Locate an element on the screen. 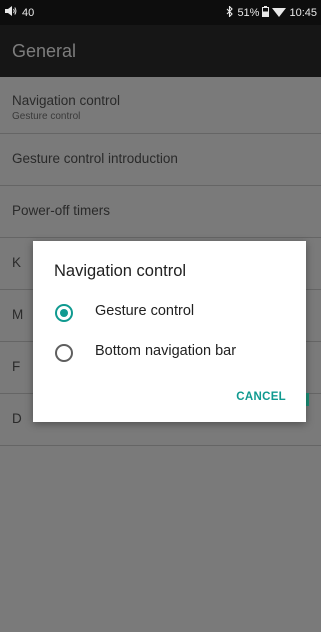 Image resolution: width=321 pixels, height=632 pixels. toggle-switch-edge is located at coordinates (307, 399).